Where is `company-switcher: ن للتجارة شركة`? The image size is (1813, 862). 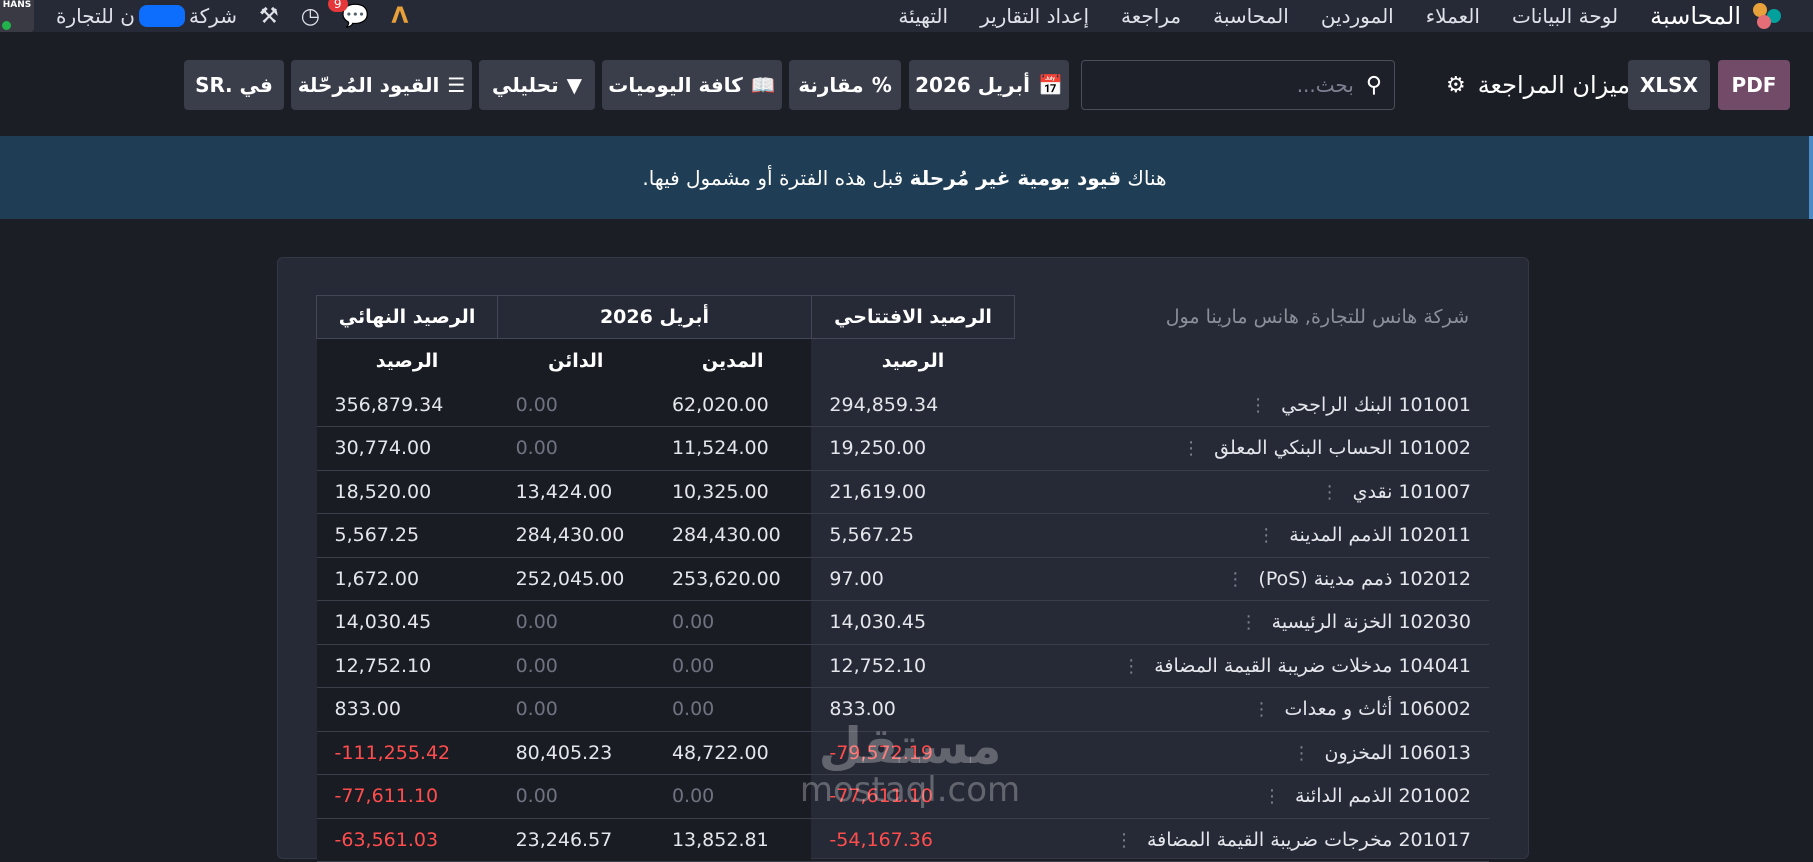 company-switcher: ن للتجارة شركة is located at coordinates (146, 16).